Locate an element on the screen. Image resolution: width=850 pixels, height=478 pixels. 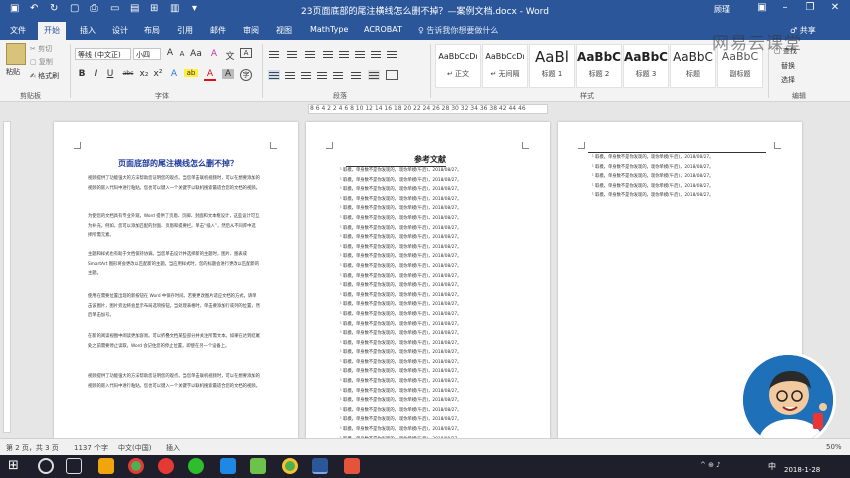
replace-button: 替换 is located at coordinates (788, 66).